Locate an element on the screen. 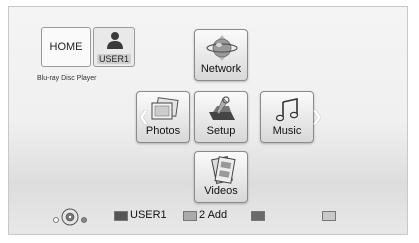 This screenshot has height=243, width=419. music-notes-icon is located at coordinates (287, 110).